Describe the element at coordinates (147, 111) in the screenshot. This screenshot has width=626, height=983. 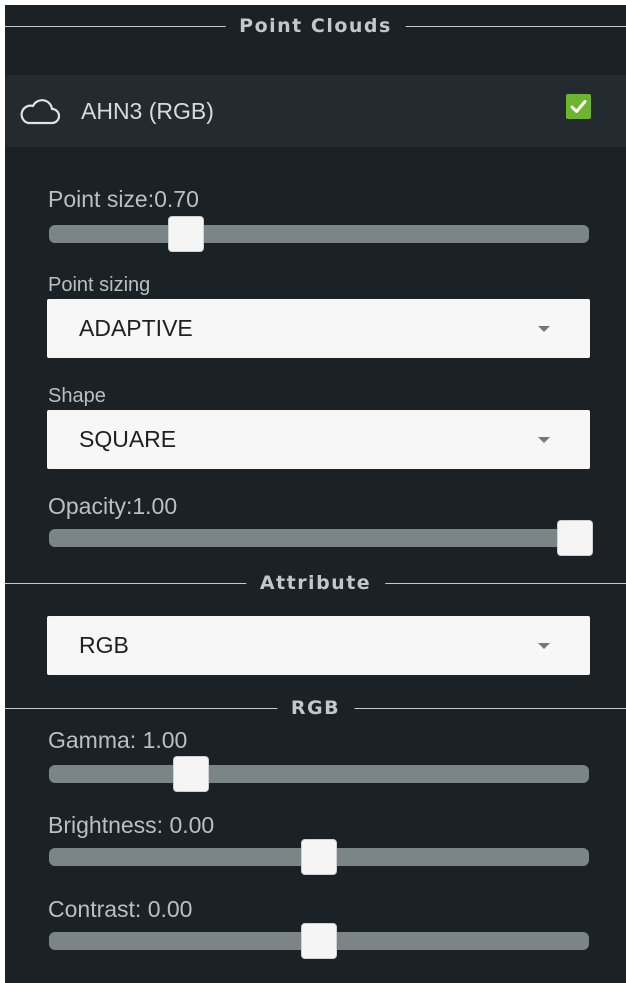
I see `point-cloud-name: AHN3 (RGB)` at that location.